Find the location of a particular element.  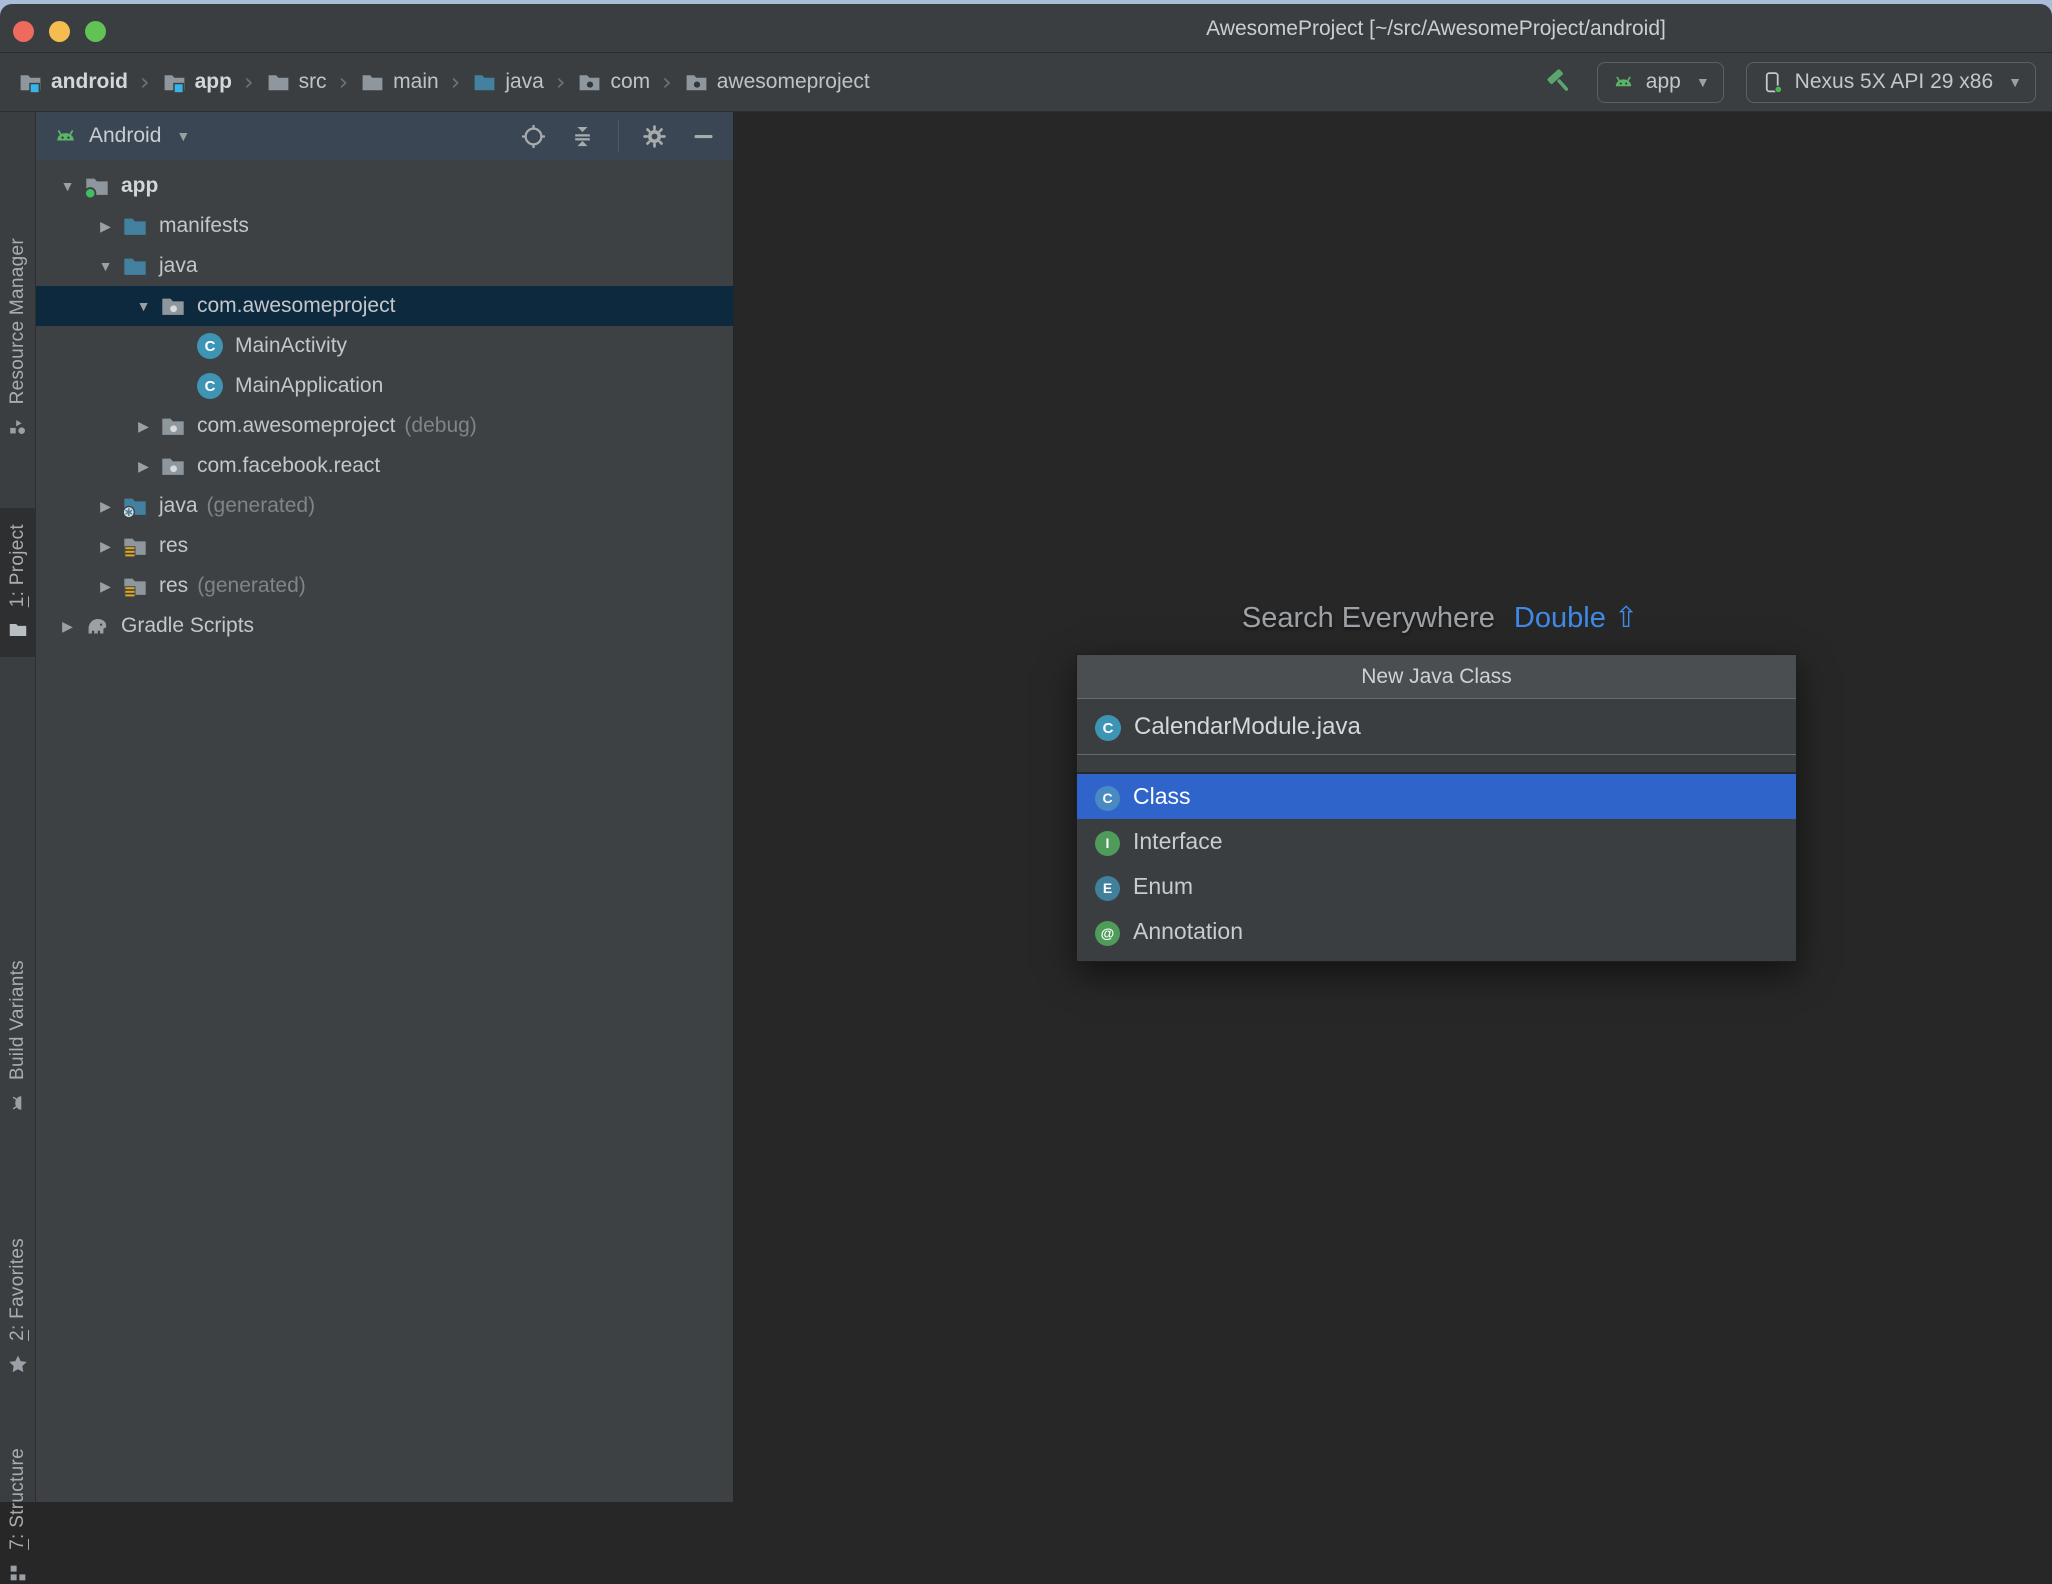

tree-item-label: com.awesomeproject is located at coordinates (296, 425).